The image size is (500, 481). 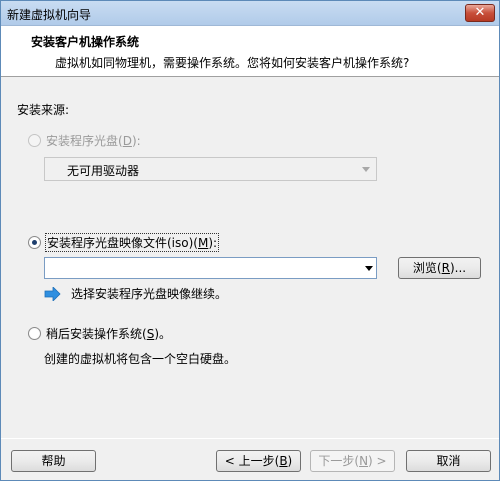 I want to click on disc-radio-label: 安装程序光盘(D):, so click(x=93, y=141).